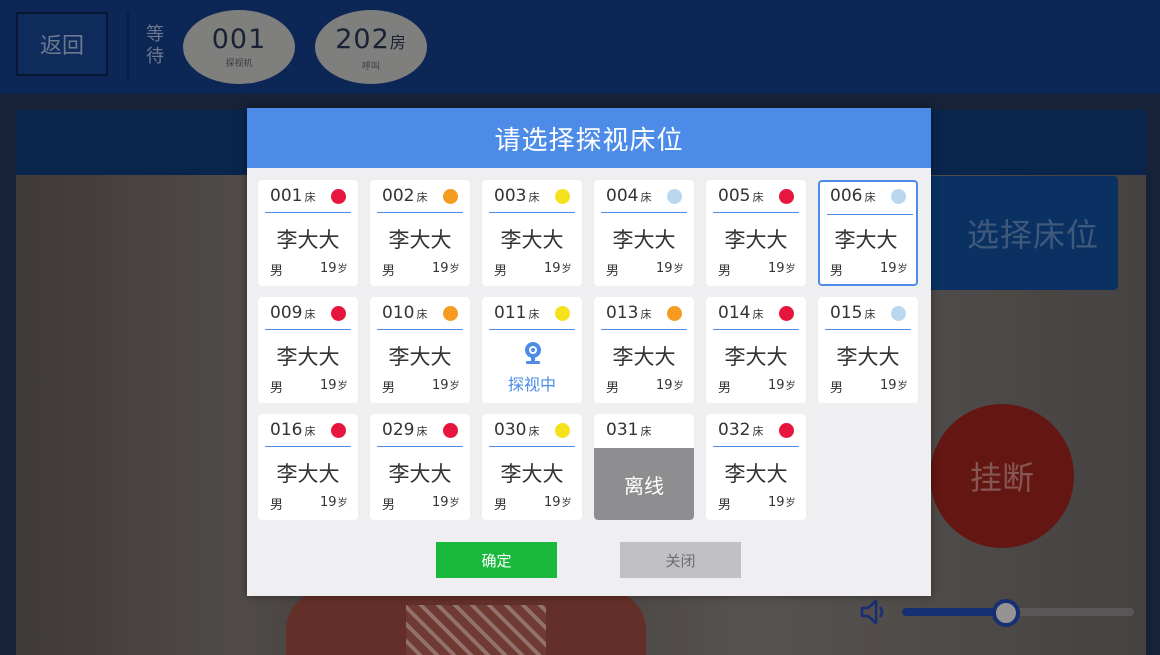  I want to click on bed-card: 010 床李大大男 19岁, so click(420, 350).